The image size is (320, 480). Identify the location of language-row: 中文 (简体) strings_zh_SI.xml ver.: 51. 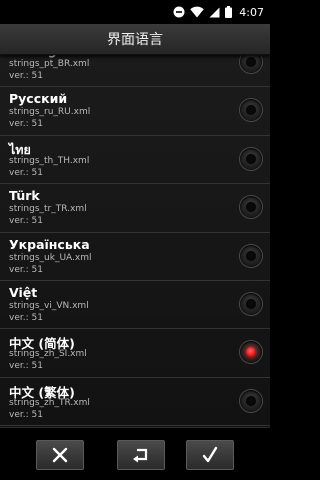
(135, 353).